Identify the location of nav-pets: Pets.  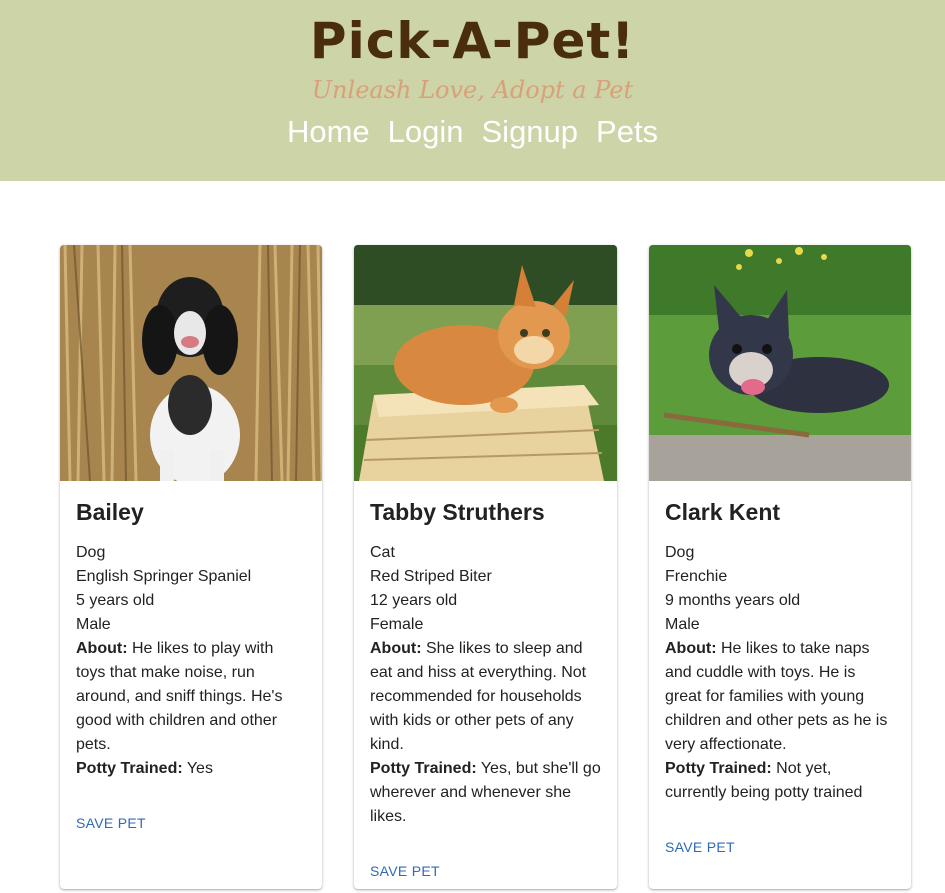
(627, 132).